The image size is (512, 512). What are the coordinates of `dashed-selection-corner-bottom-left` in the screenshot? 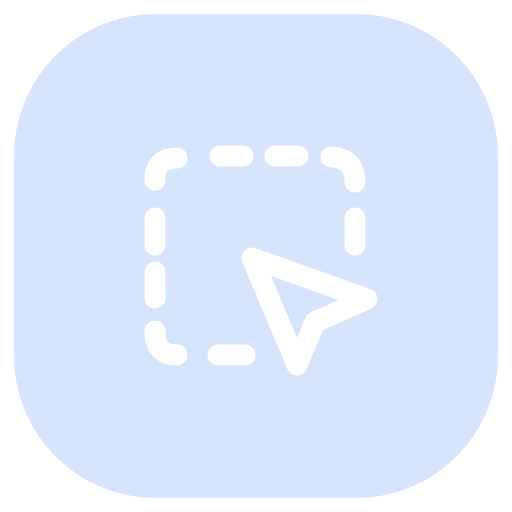 It's located at (166, 343).